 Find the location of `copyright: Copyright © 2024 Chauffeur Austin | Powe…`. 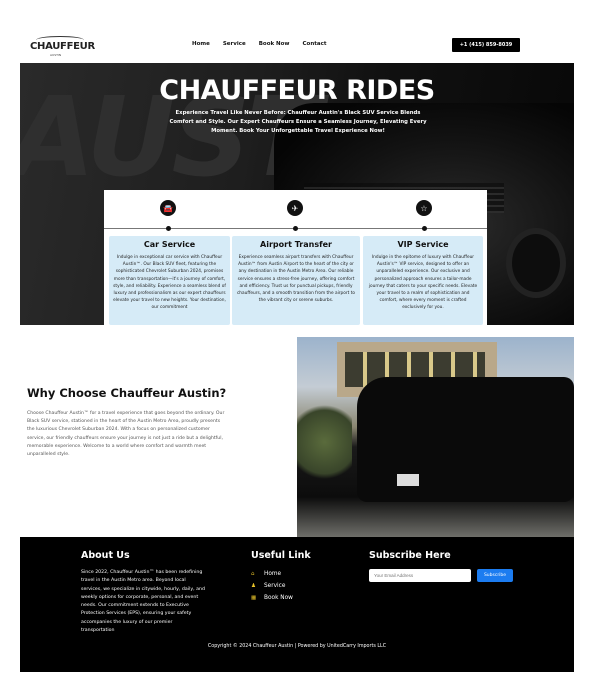

copyright: Copyright © 2024 Chauffeur Austin | Powe… is located at coordinates (297, 646).